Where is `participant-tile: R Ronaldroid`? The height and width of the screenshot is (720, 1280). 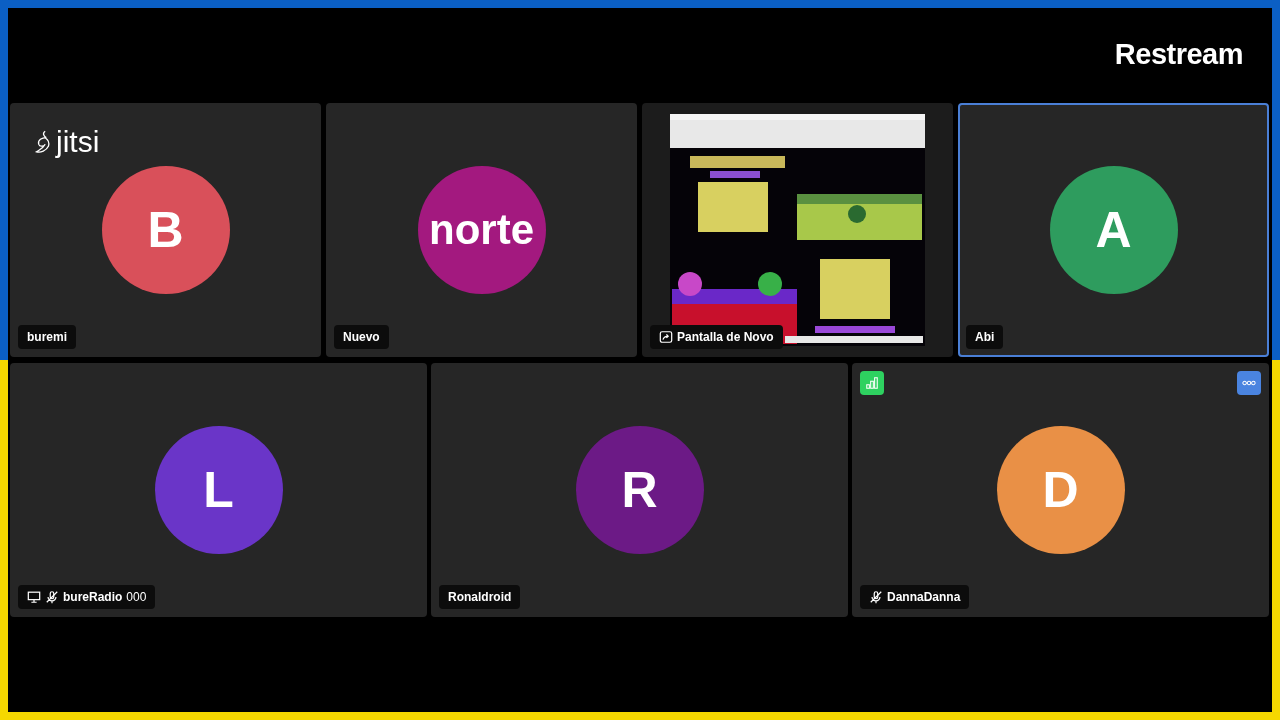 participant-tile: R Ronaldroid is located at coordinates (639, 490).